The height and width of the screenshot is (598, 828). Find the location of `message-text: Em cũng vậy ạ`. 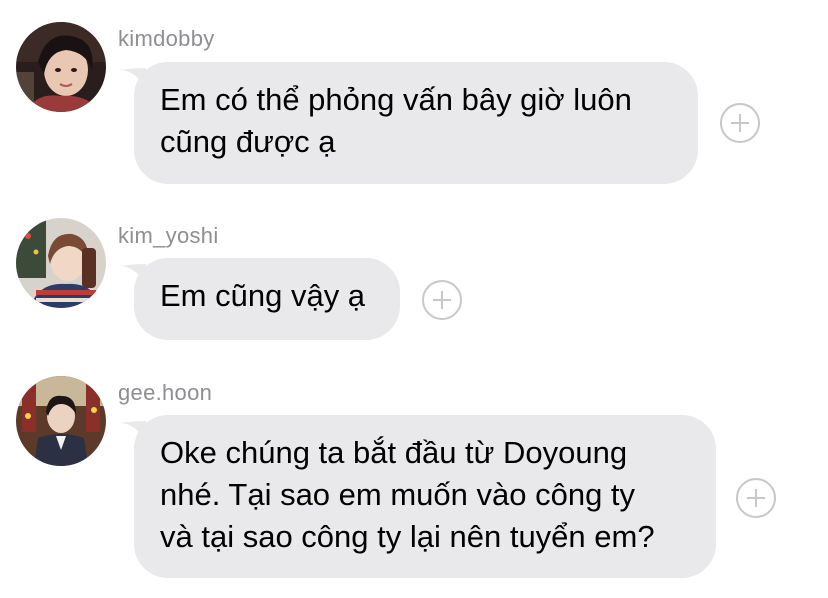

message-text: Em cũng vậy ạ is located at coordinates (267, 299).